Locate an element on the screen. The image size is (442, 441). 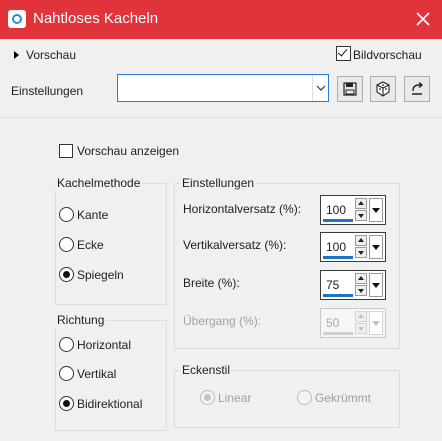
radio-horizontal-button is located at coordinates (66, 344).